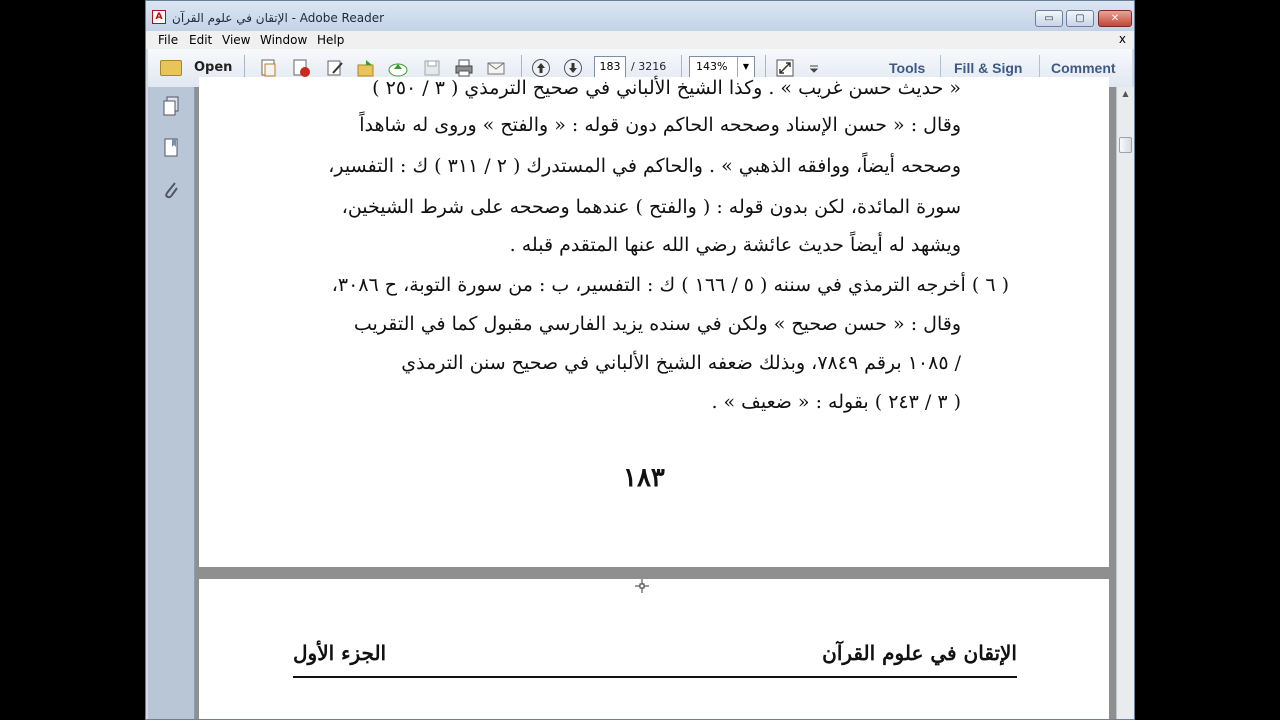 The image size is (1280, 720). What do you see at coordinates (168, 40) in the screenshot?
I see `menu-file: File` at bounding box center [168, 40].